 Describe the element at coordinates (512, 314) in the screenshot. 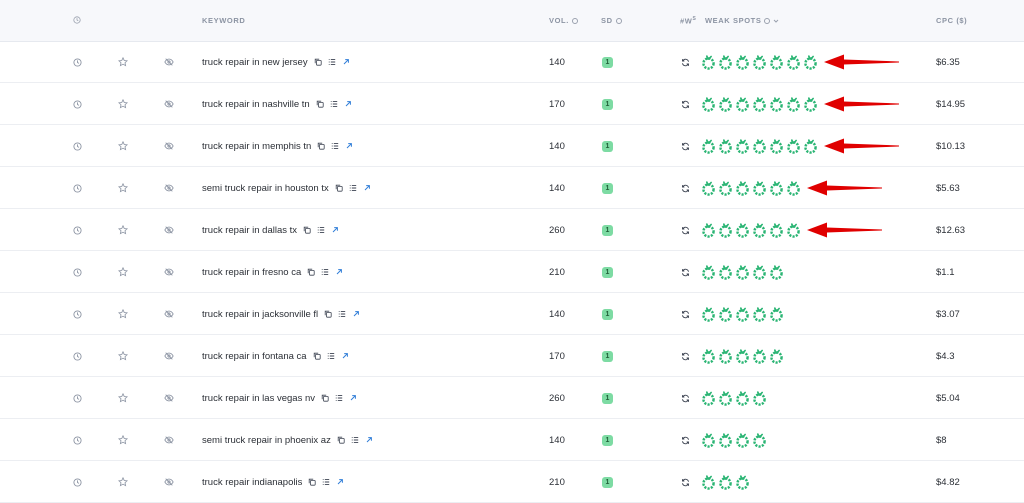

I see `table-row: truck repair in jacksonville fl 140 1 $3.07` at that location.